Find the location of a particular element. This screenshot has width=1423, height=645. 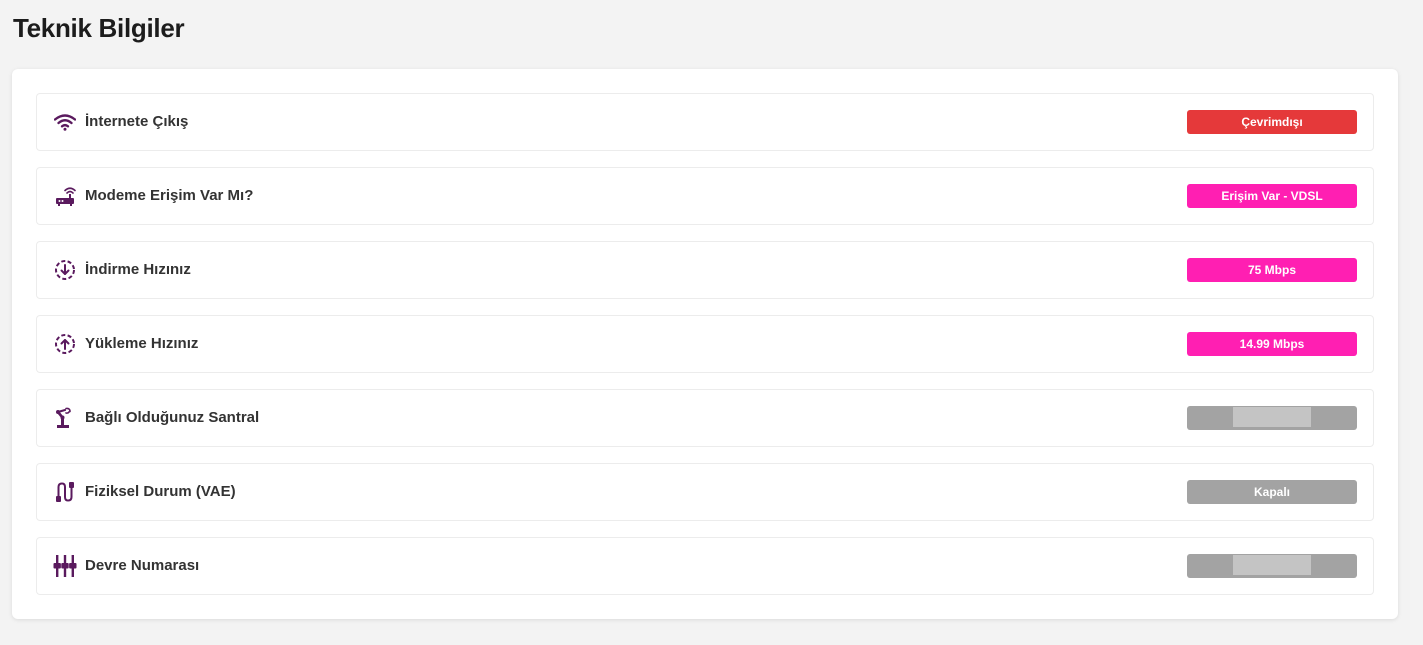

row-upload-speed: Yükleme Hızınız 14.99 Mbps is located at coordinates (705, 344).